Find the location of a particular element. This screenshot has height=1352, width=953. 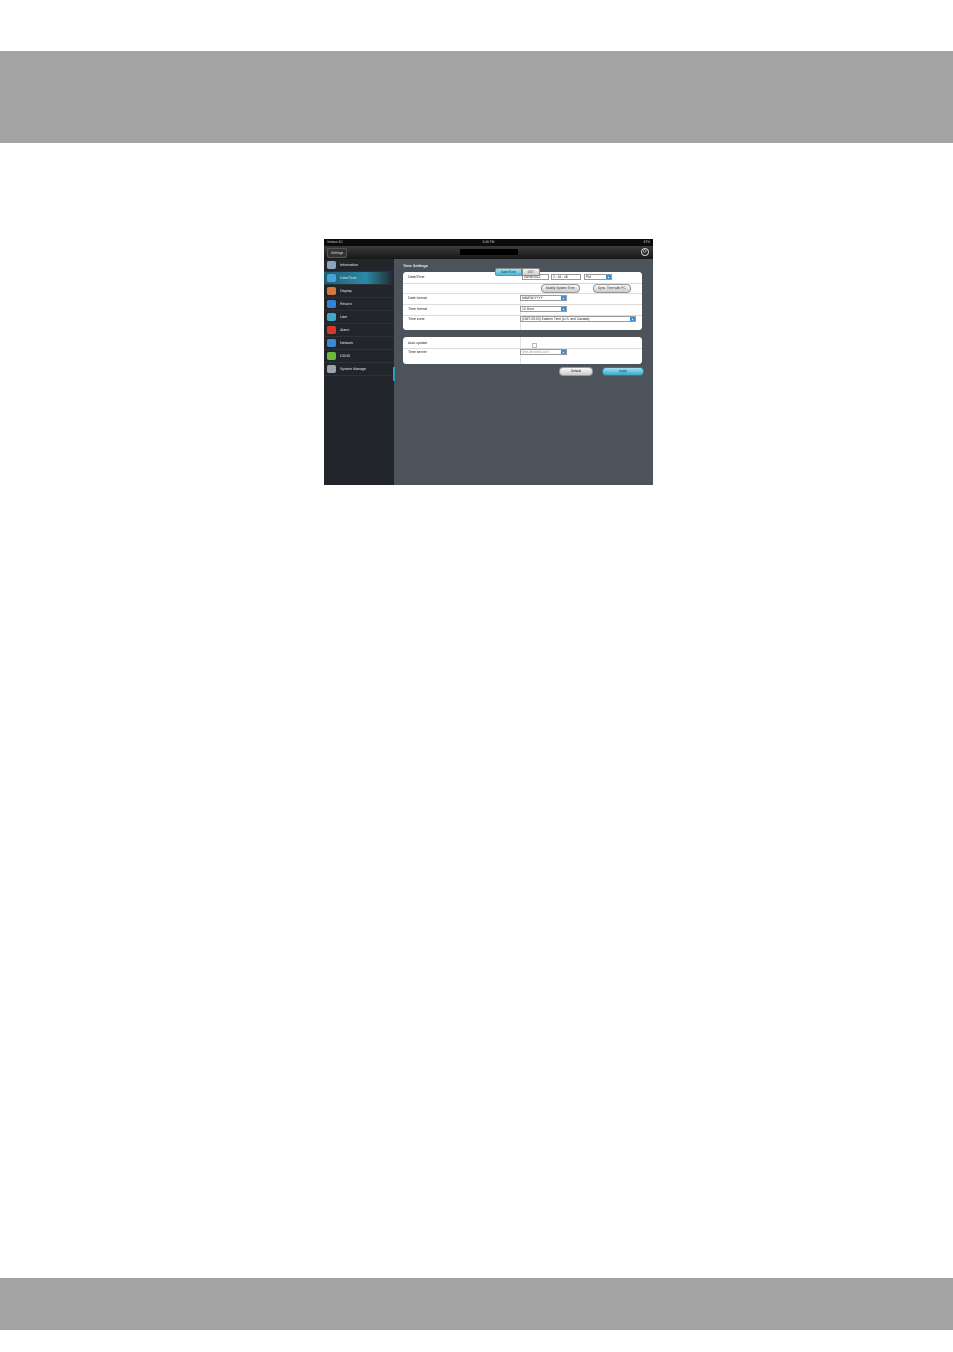

time-server-placeholder: time.windows.com is located at coordinates (535, 352).